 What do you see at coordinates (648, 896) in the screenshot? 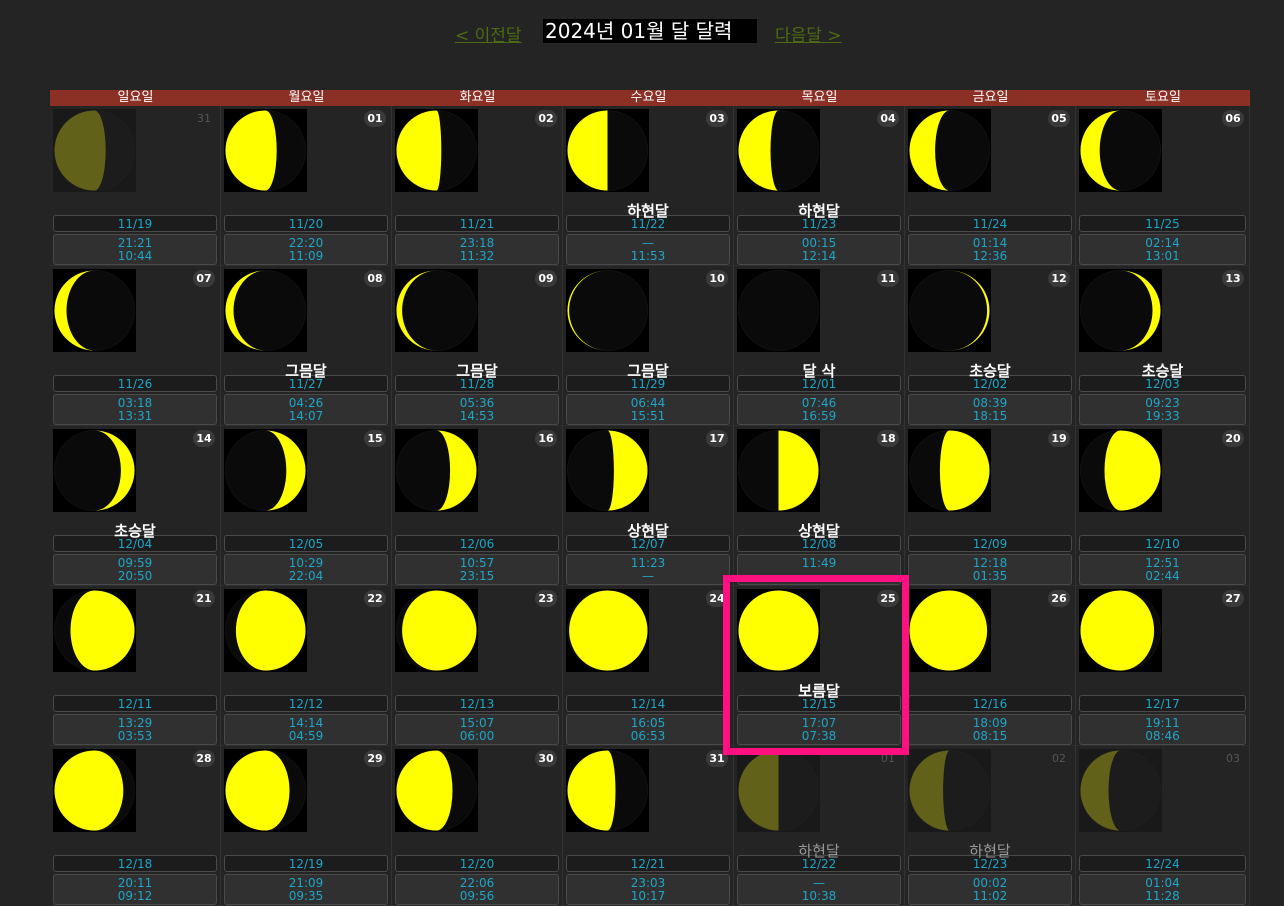
I see `moonset-time: 10:17` at bounding box center [648, 896].